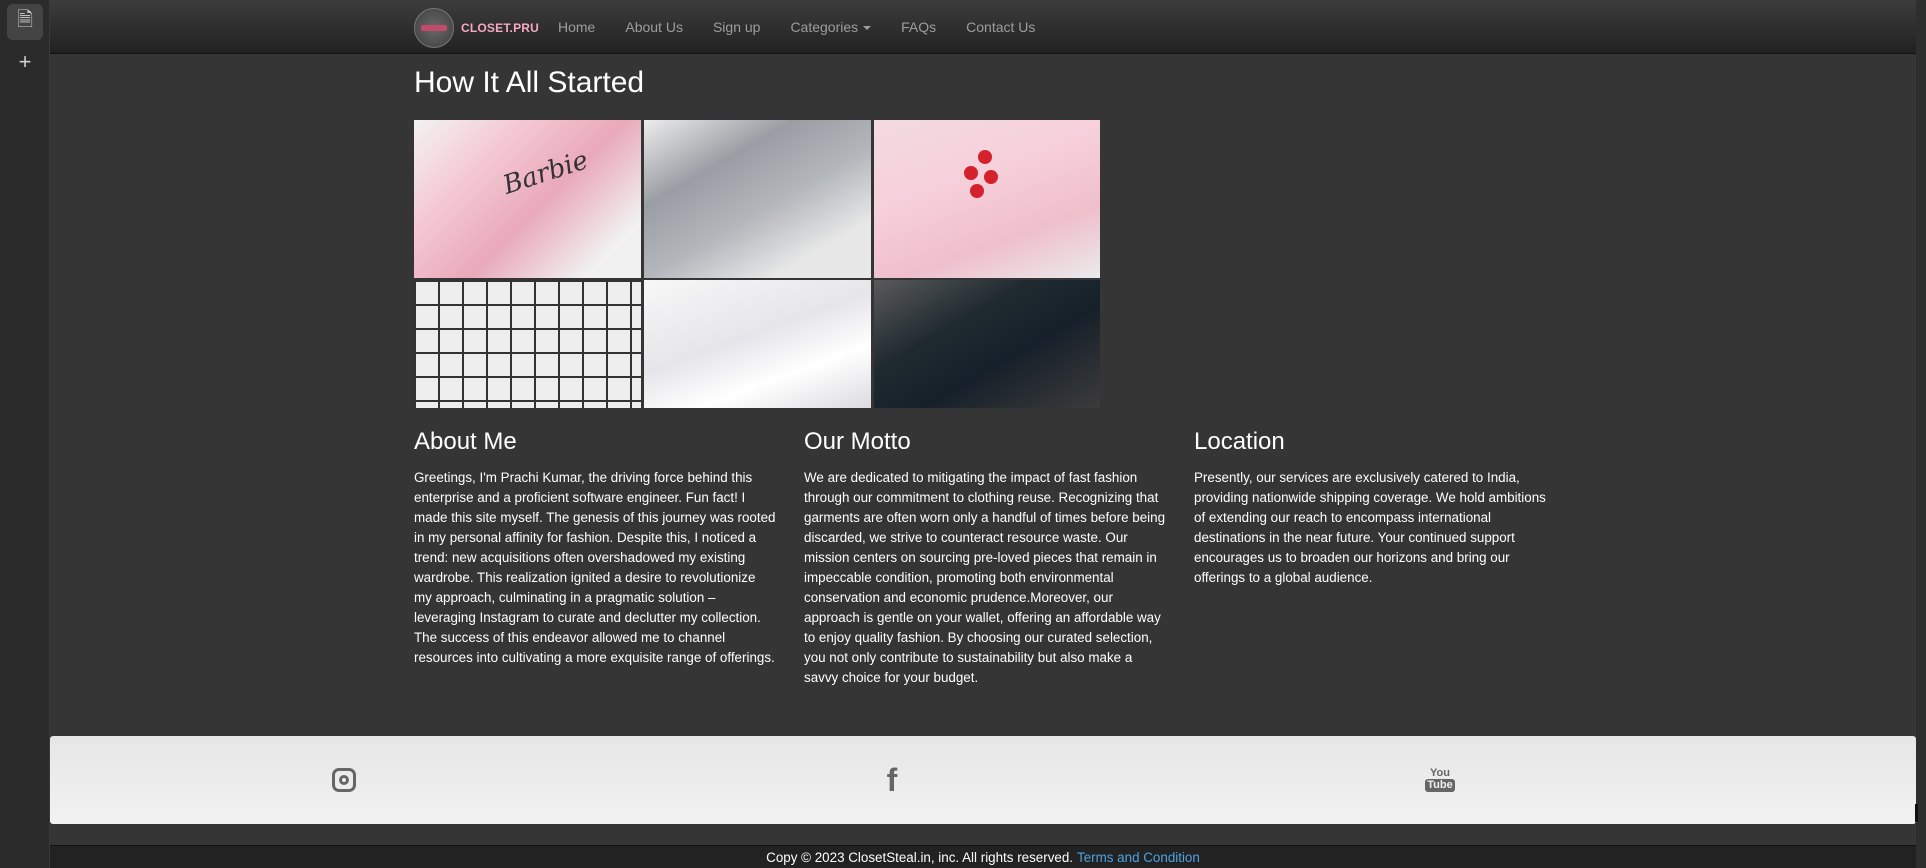  What do you see at coordinates (892, 780) in the screenshot?
I see `facebook-icon: f` at bounding box center [892, 780].